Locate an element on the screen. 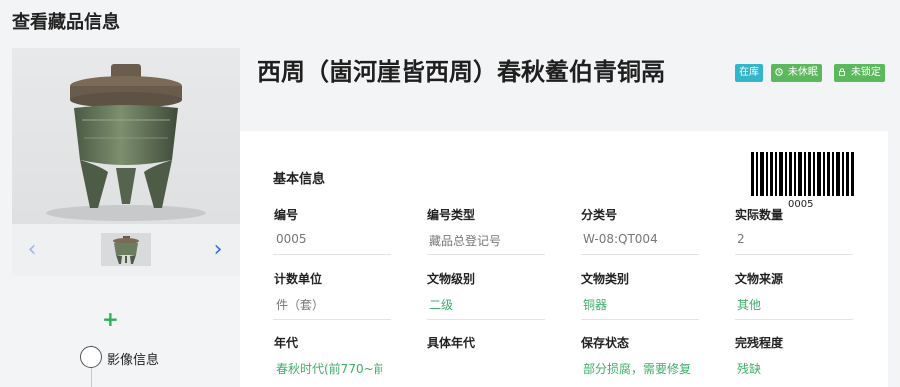 Image resolution: width=900 pixels, height=387 pixels. main-photo is located at coordinates (126, 136).